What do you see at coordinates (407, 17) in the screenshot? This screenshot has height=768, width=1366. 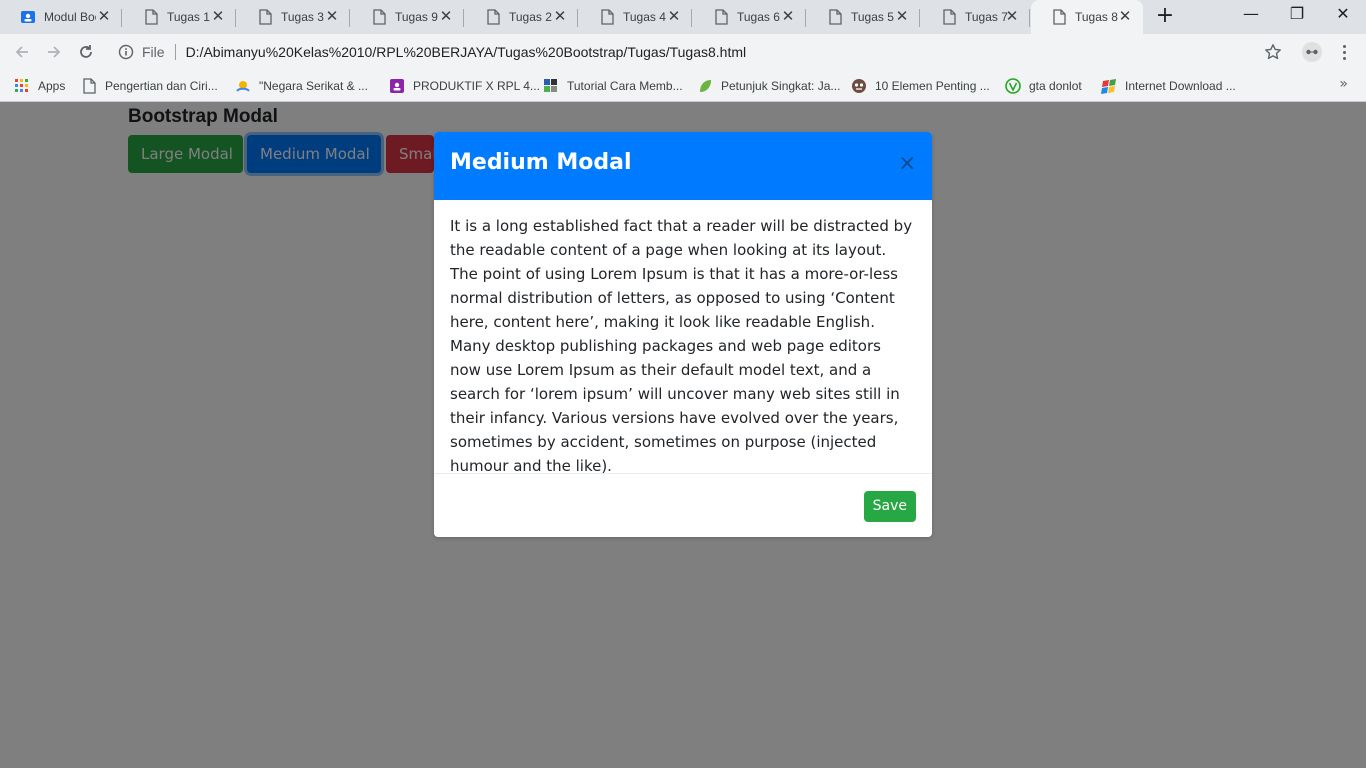 I see `tab-tugas-9: Tugas 9 ✕` at bounding box center [407, 17].